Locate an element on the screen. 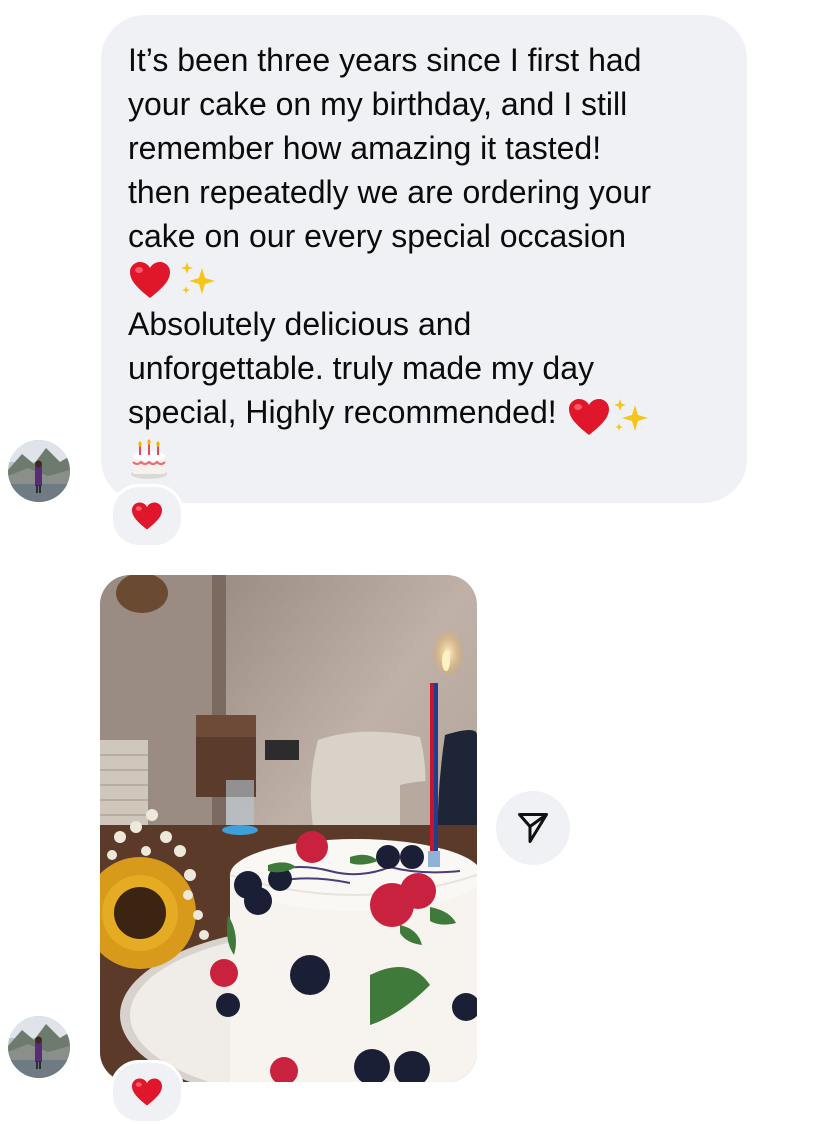 Image resolution: width=840 pixels, height=1124 pixels. message-line: Absolutely delicious and is located at coordinates (300, 324).